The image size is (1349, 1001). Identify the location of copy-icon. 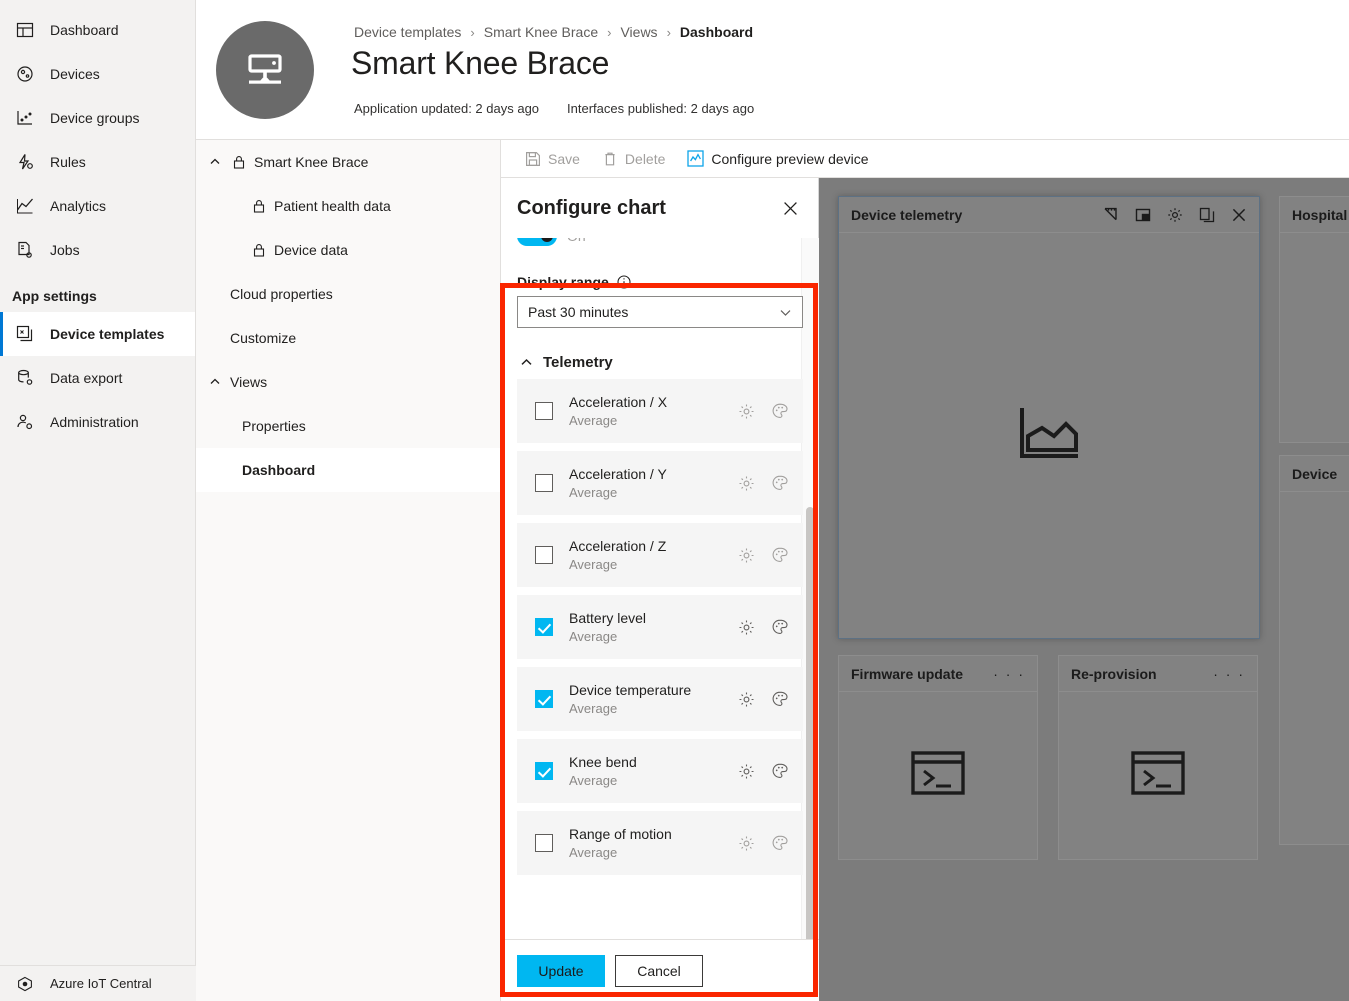
(1207, 215).